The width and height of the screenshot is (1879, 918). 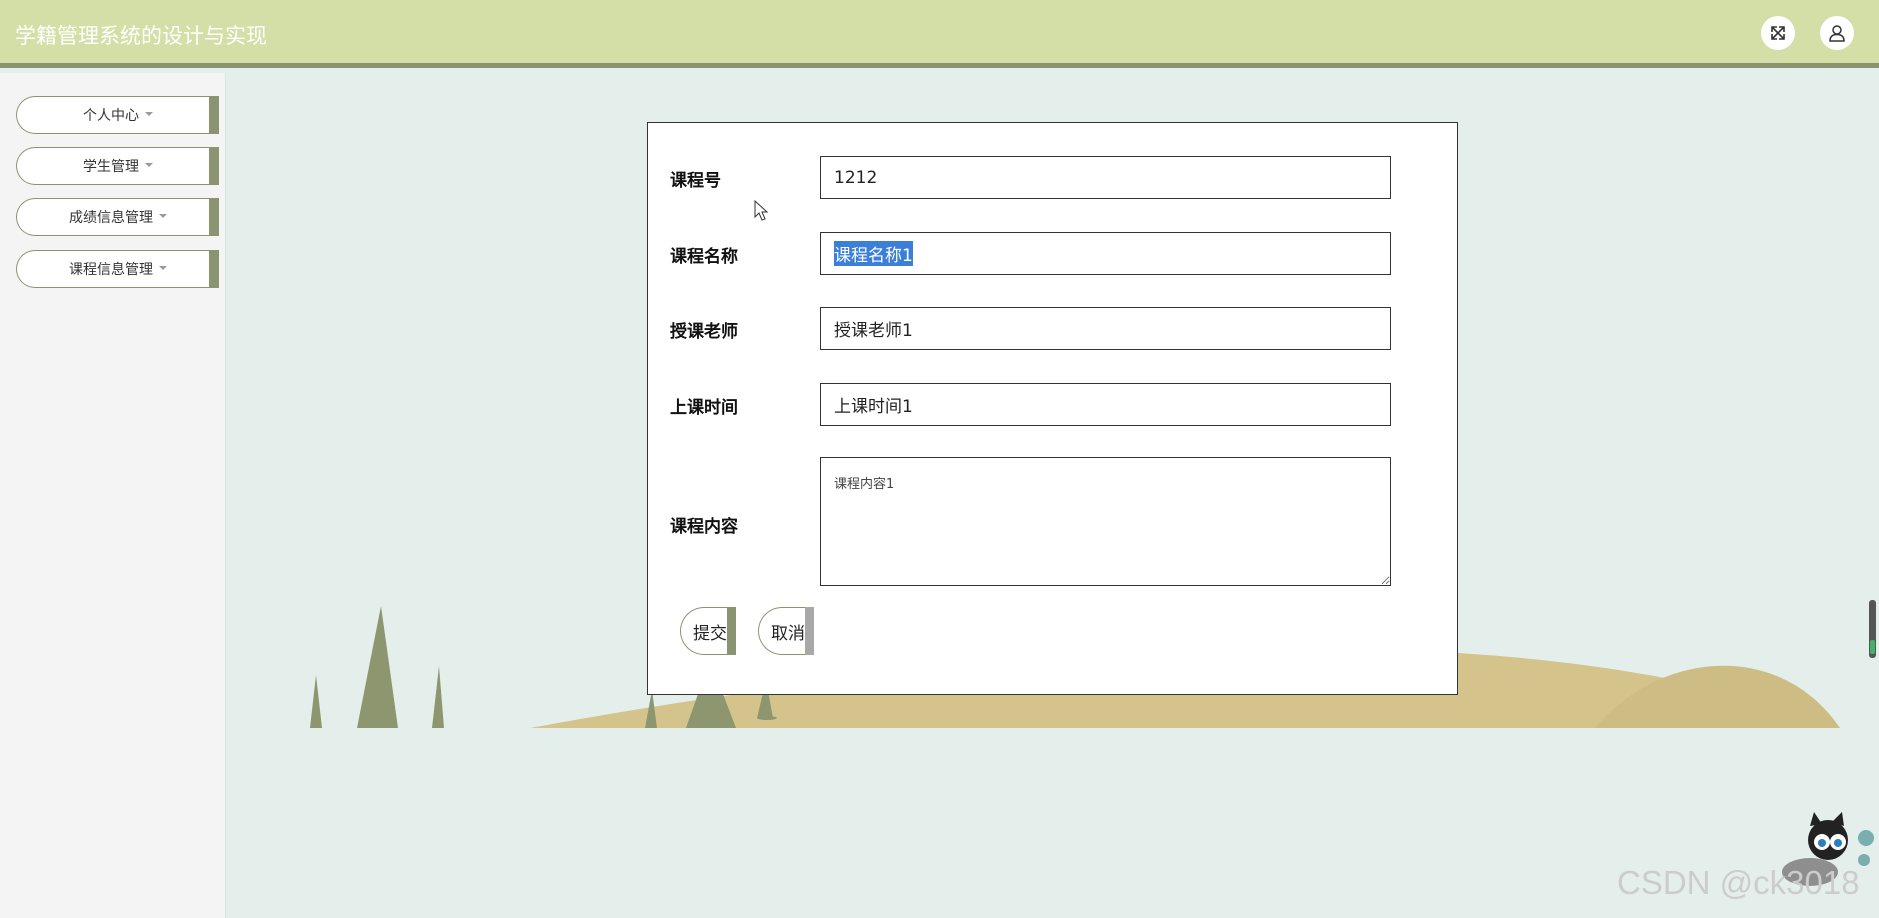 What do you see at coordinates (788, 633) in the screenshot?
I see `cancel-button-label: 取消` at bounding box center [788, 633].